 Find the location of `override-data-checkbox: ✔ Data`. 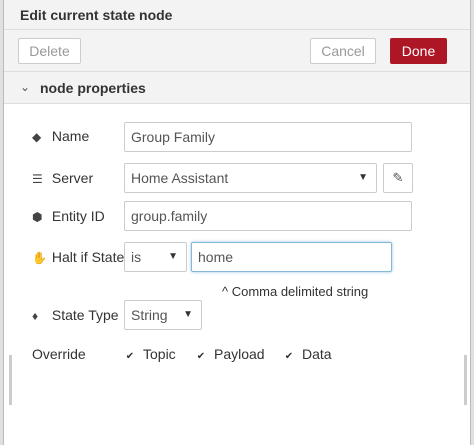

override-data-checkbox: ✔ Data is located at coordinates (308, 354).